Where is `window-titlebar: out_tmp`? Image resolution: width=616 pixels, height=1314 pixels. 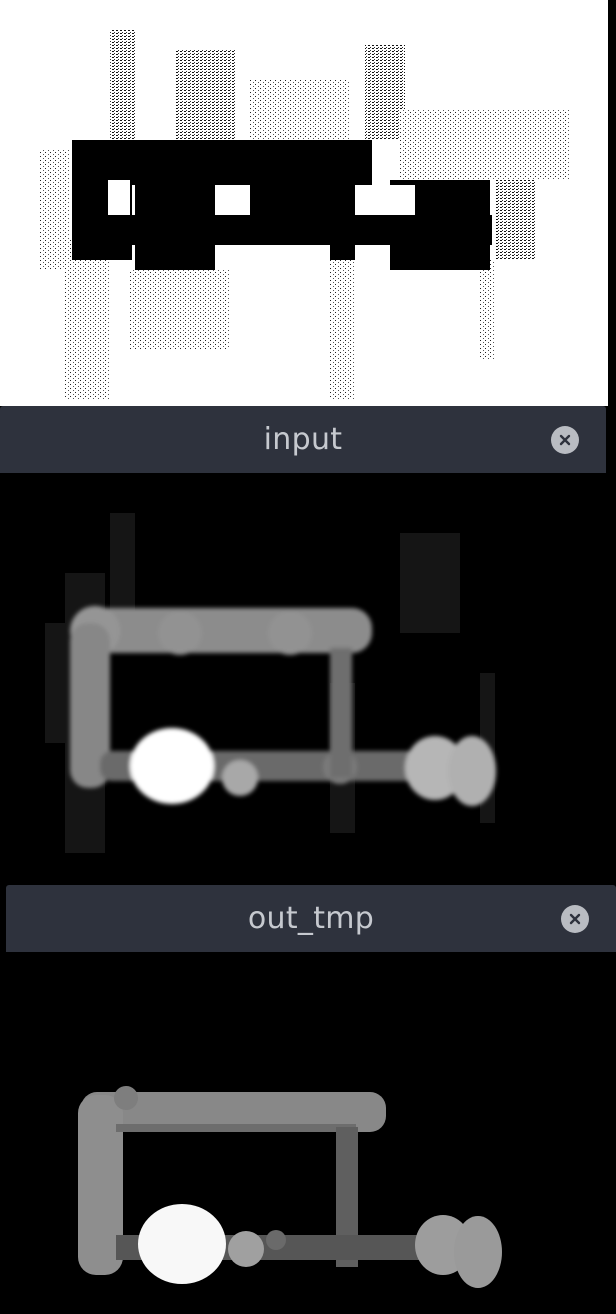
window-titlebar: out_tmp is located at coordinates (311, 918).